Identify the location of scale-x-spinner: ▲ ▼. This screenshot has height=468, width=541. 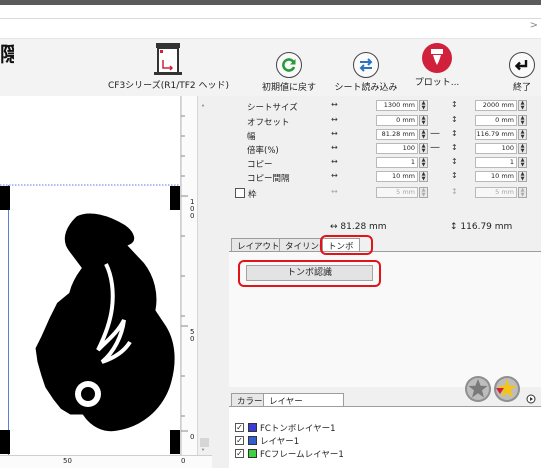
(423, 148).